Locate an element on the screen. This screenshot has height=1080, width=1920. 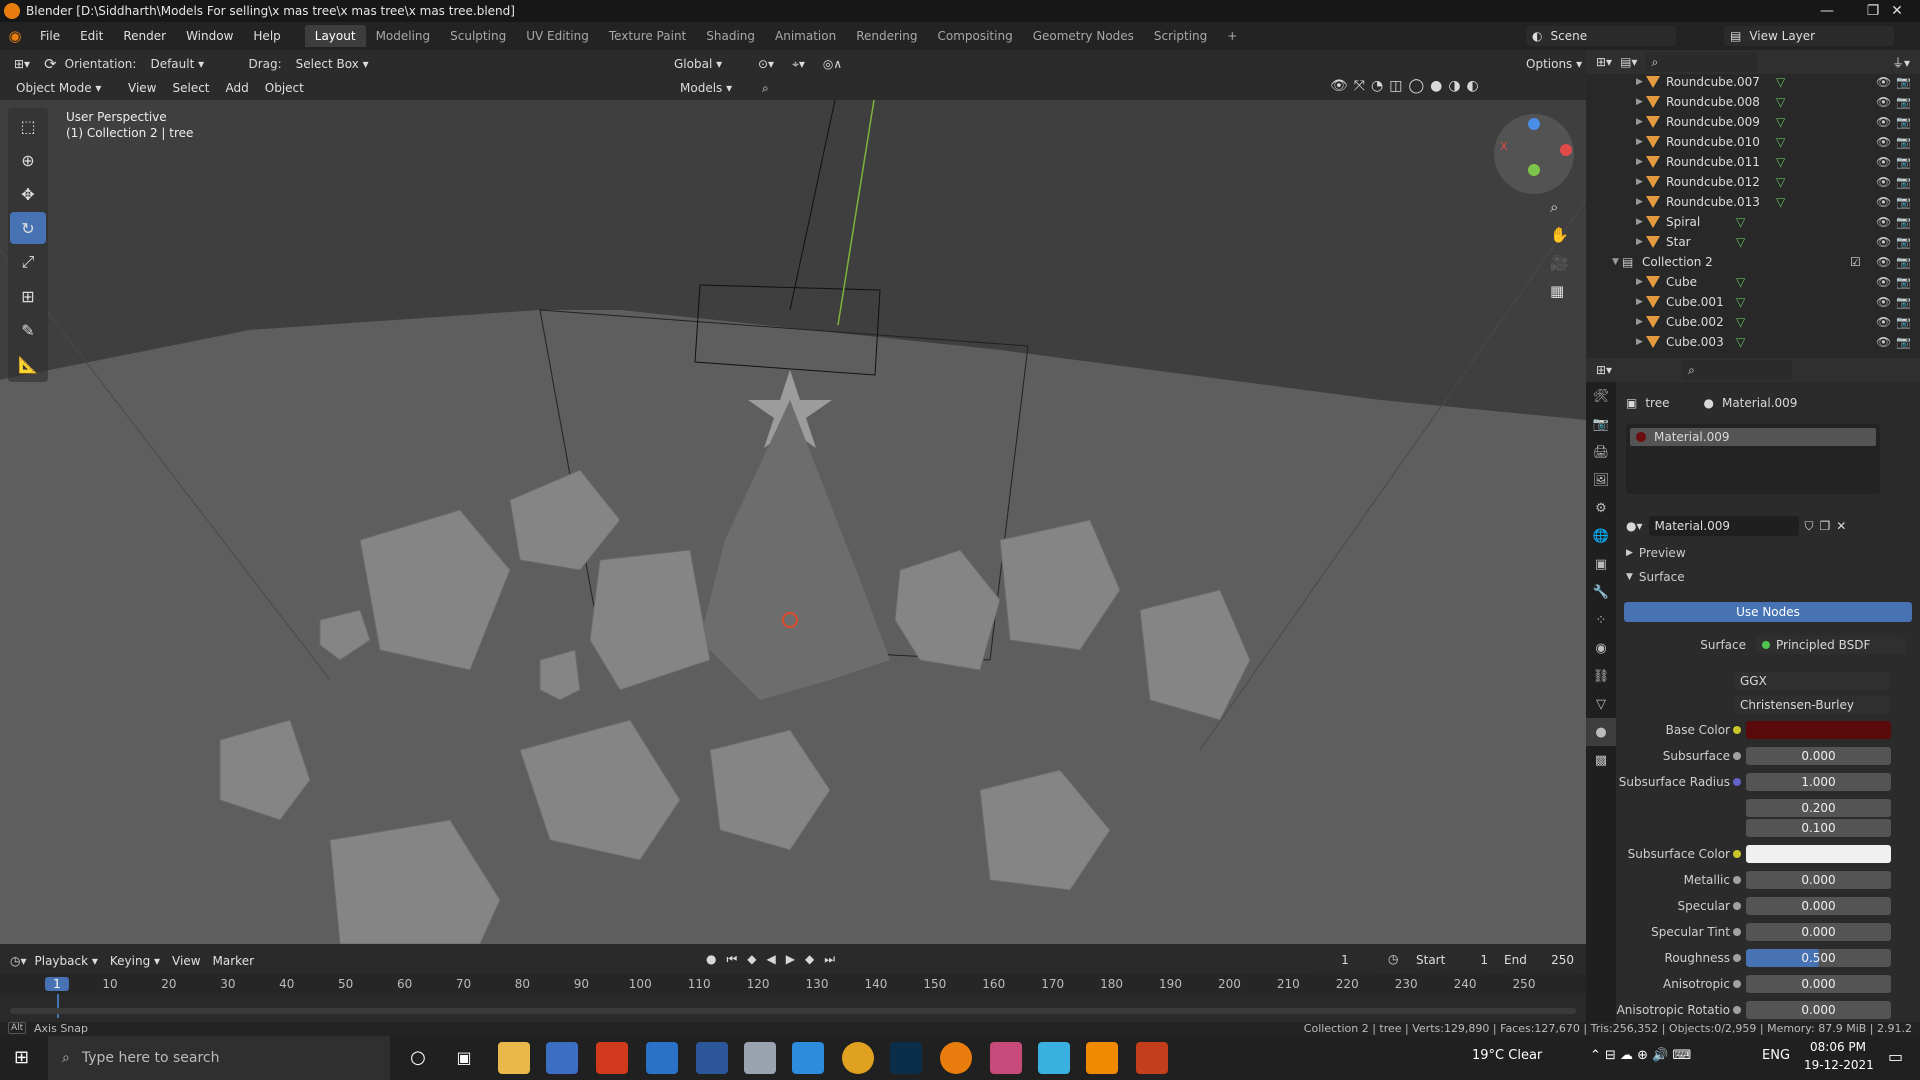
task-view-icon: ▣ is located at coordinates (464, 1058).